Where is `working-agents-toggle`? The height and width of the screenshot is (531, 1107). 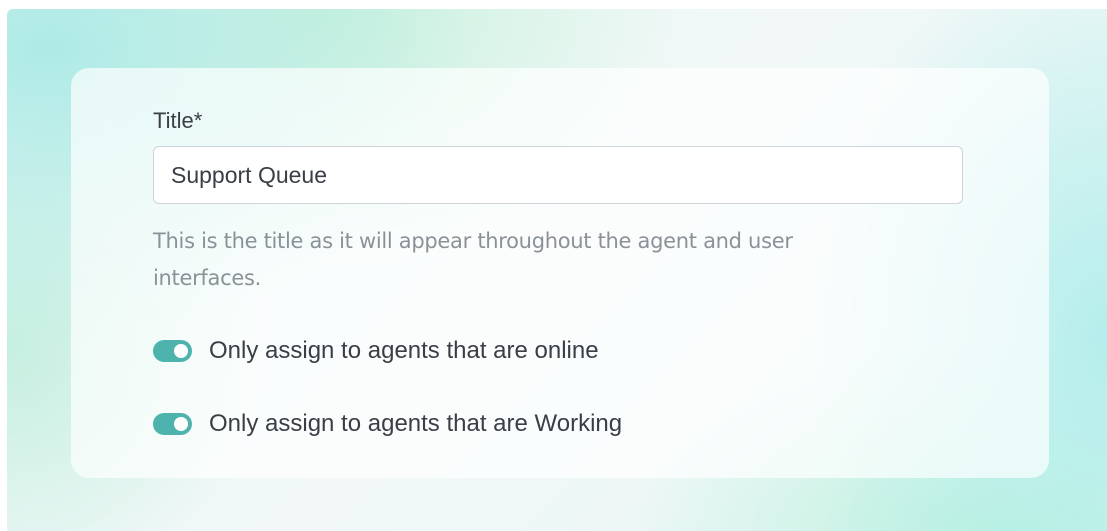 working-agents-toggle is located at coordinates (172, 424).